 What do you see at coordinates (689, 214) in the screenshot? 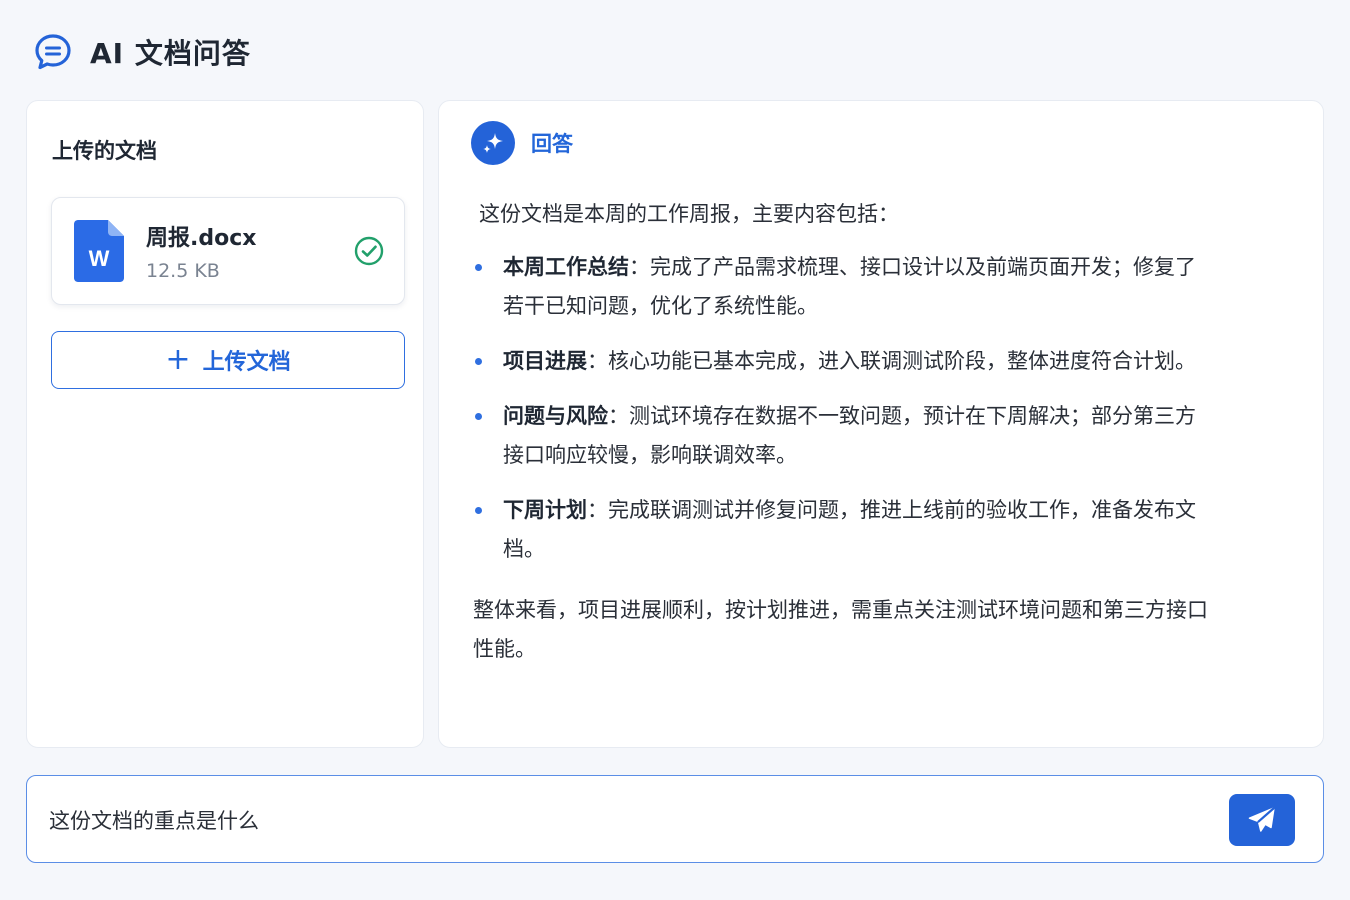
I see `answer-intro: 这份文档是本周的工作周报，主要内容包括：` at bounding box center [689, 214].